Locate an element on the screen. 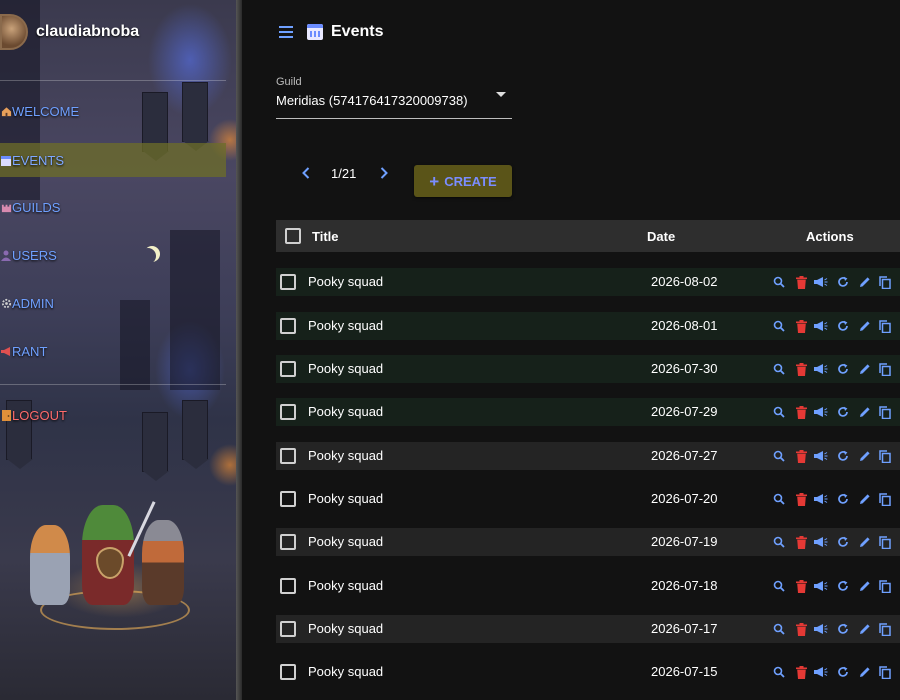  caret-down-icon is located at coordinates (501, 94).